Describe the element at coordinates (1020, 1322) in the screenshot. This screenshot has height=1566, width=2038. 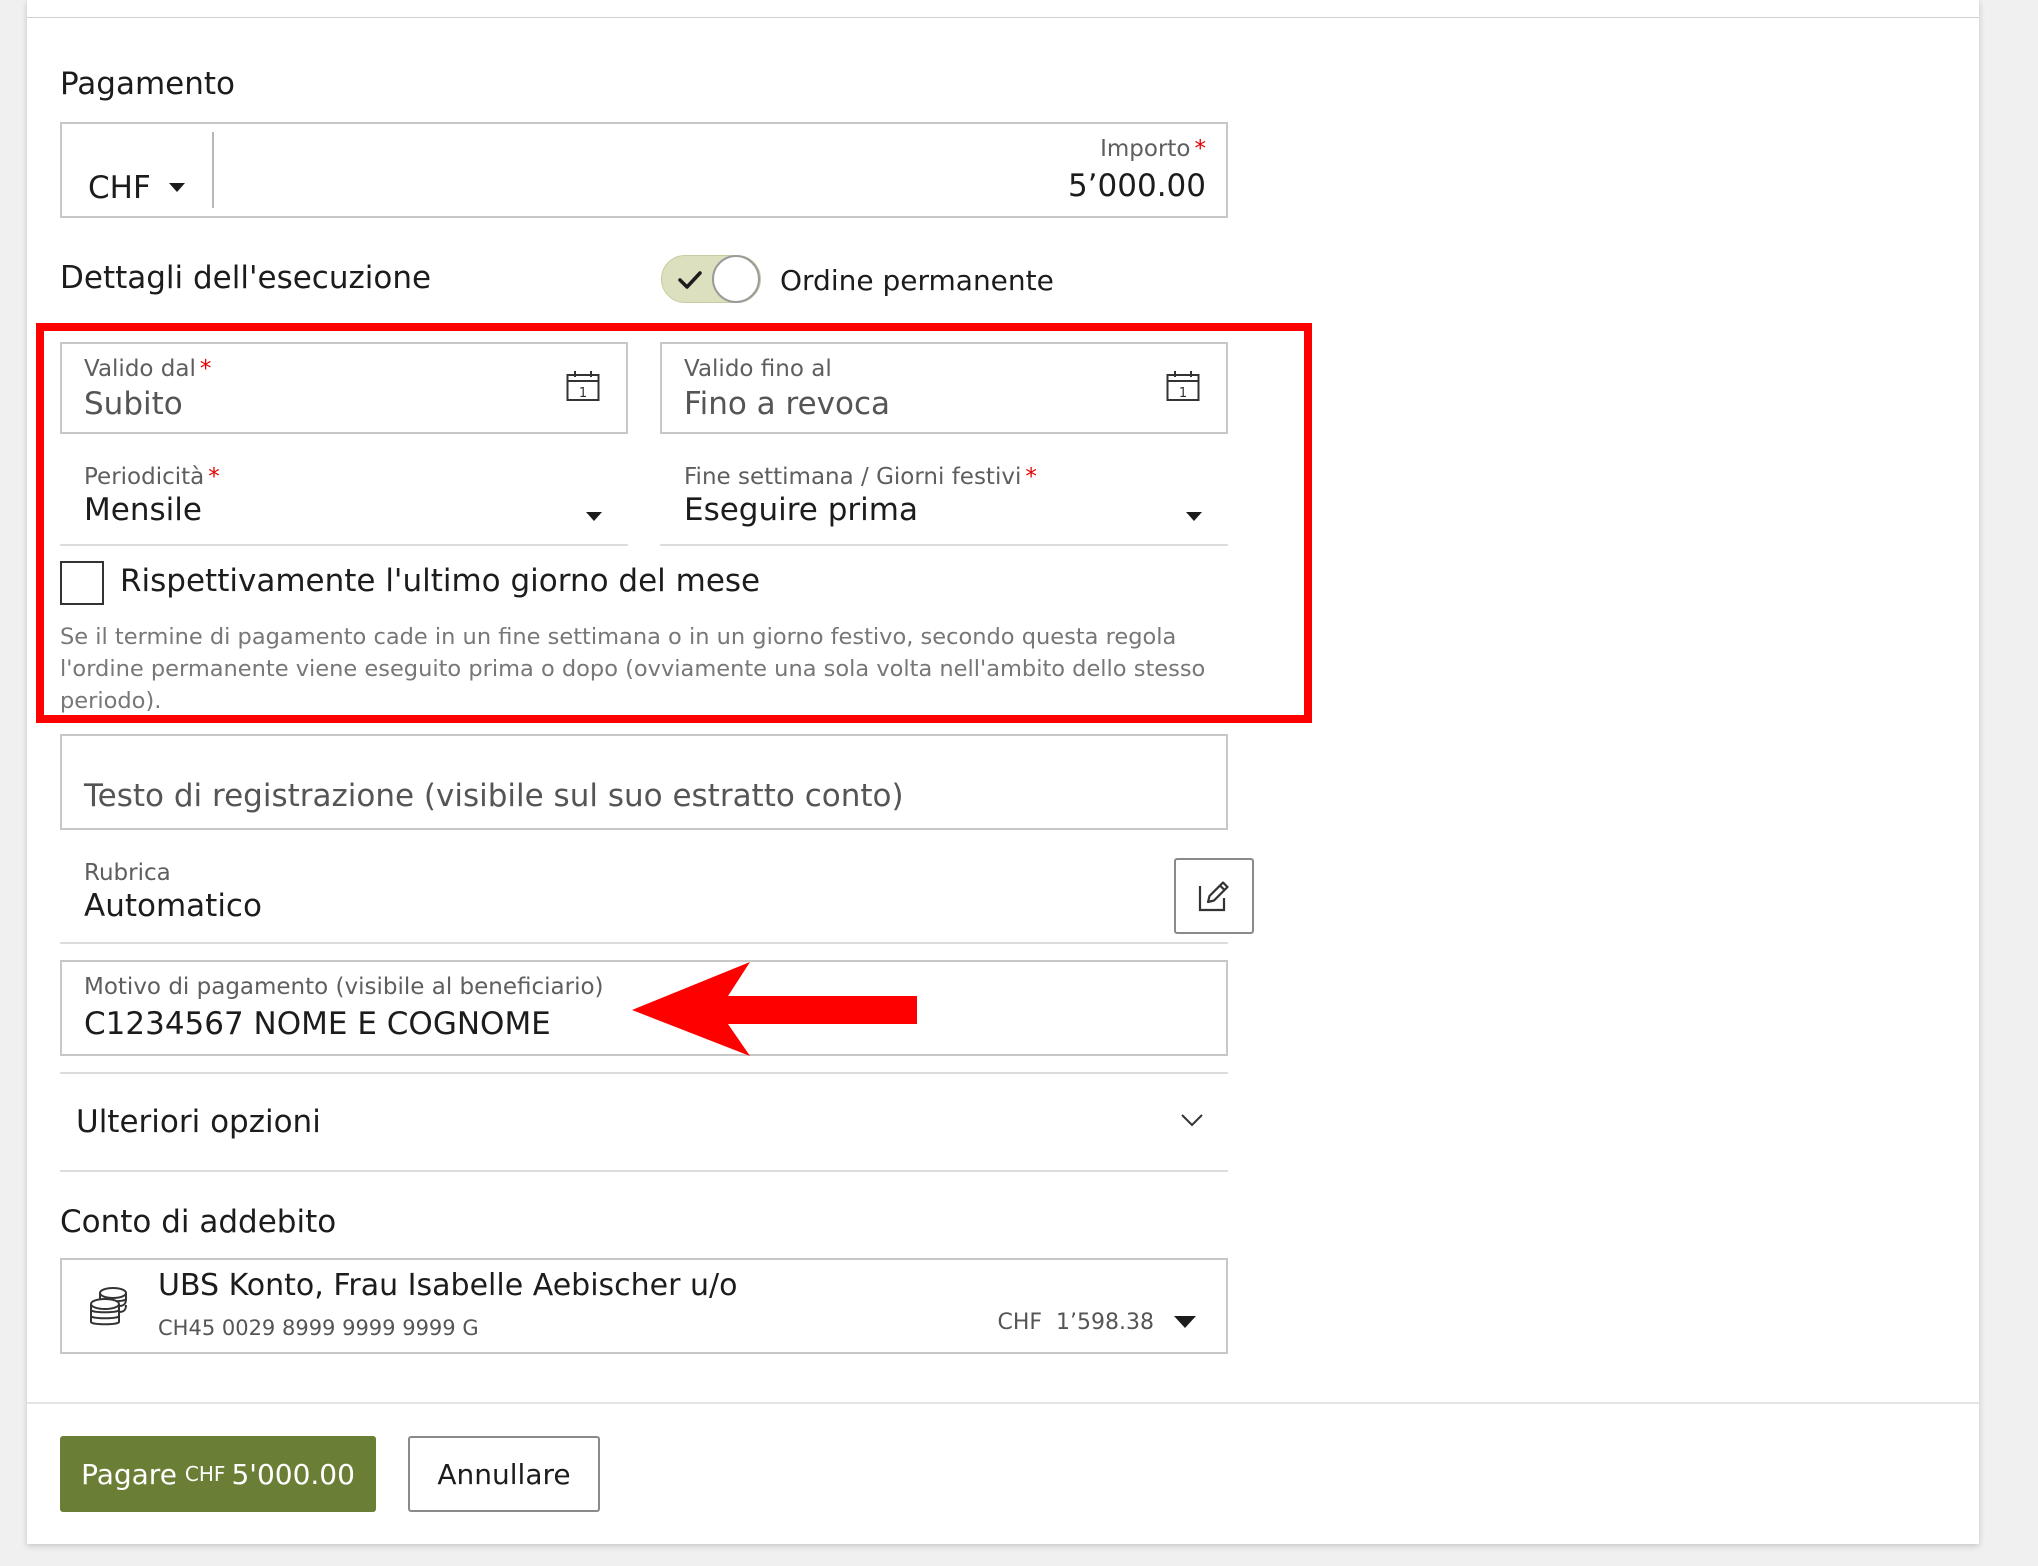
I see `balance-currency: CHF` at that location.